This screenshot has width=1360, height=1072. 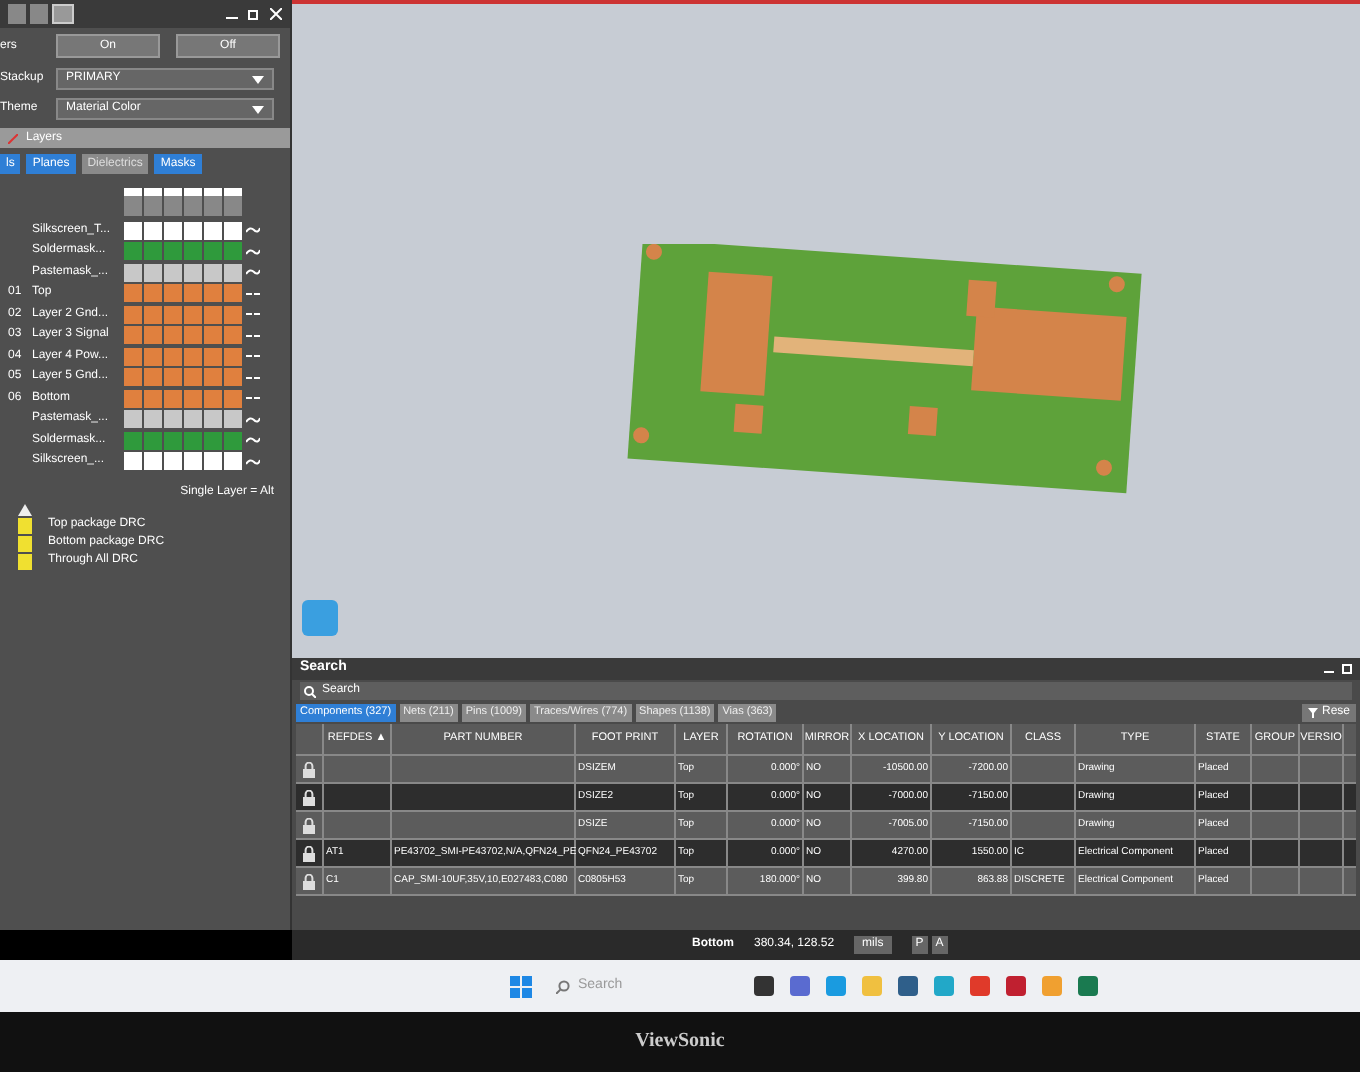 What do you see at coordinates (1312, 713) in the screenshot?
I see `filter-icon` at bounding box center [1312, 713].